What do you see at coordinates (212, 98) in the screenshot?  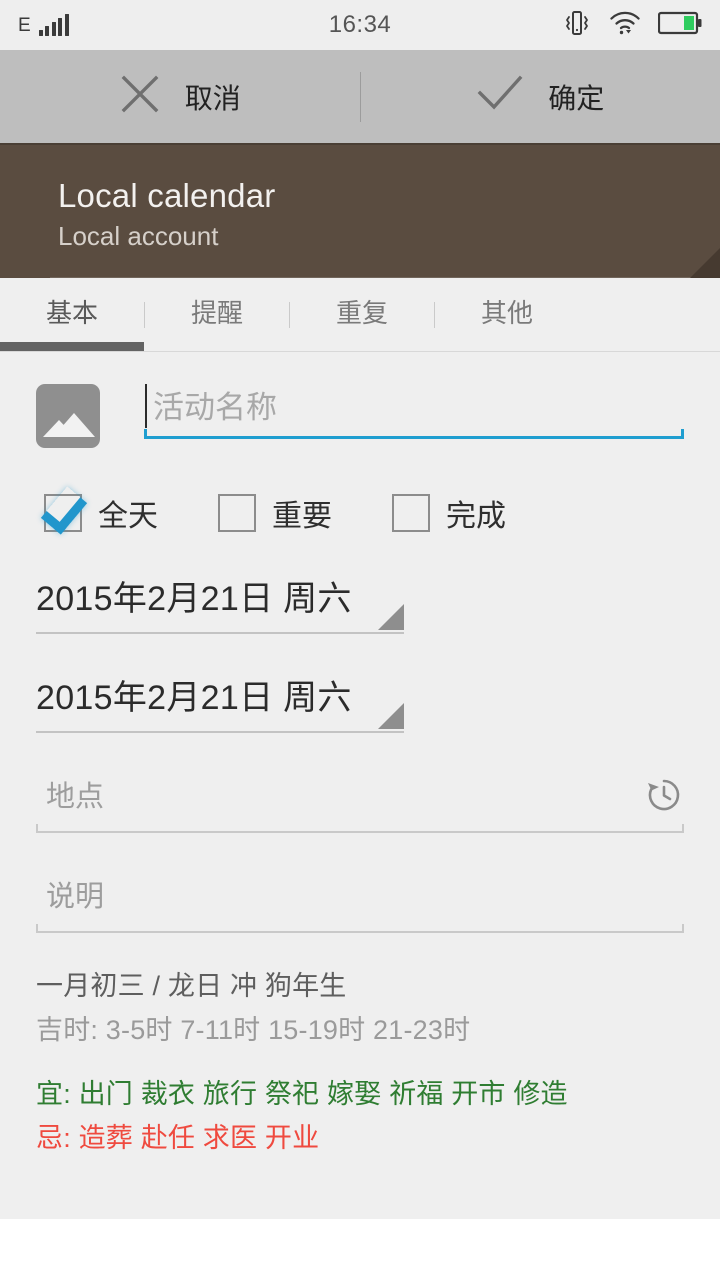 I see `cancel-button-label: 取消` at bounding box center [212, 98].